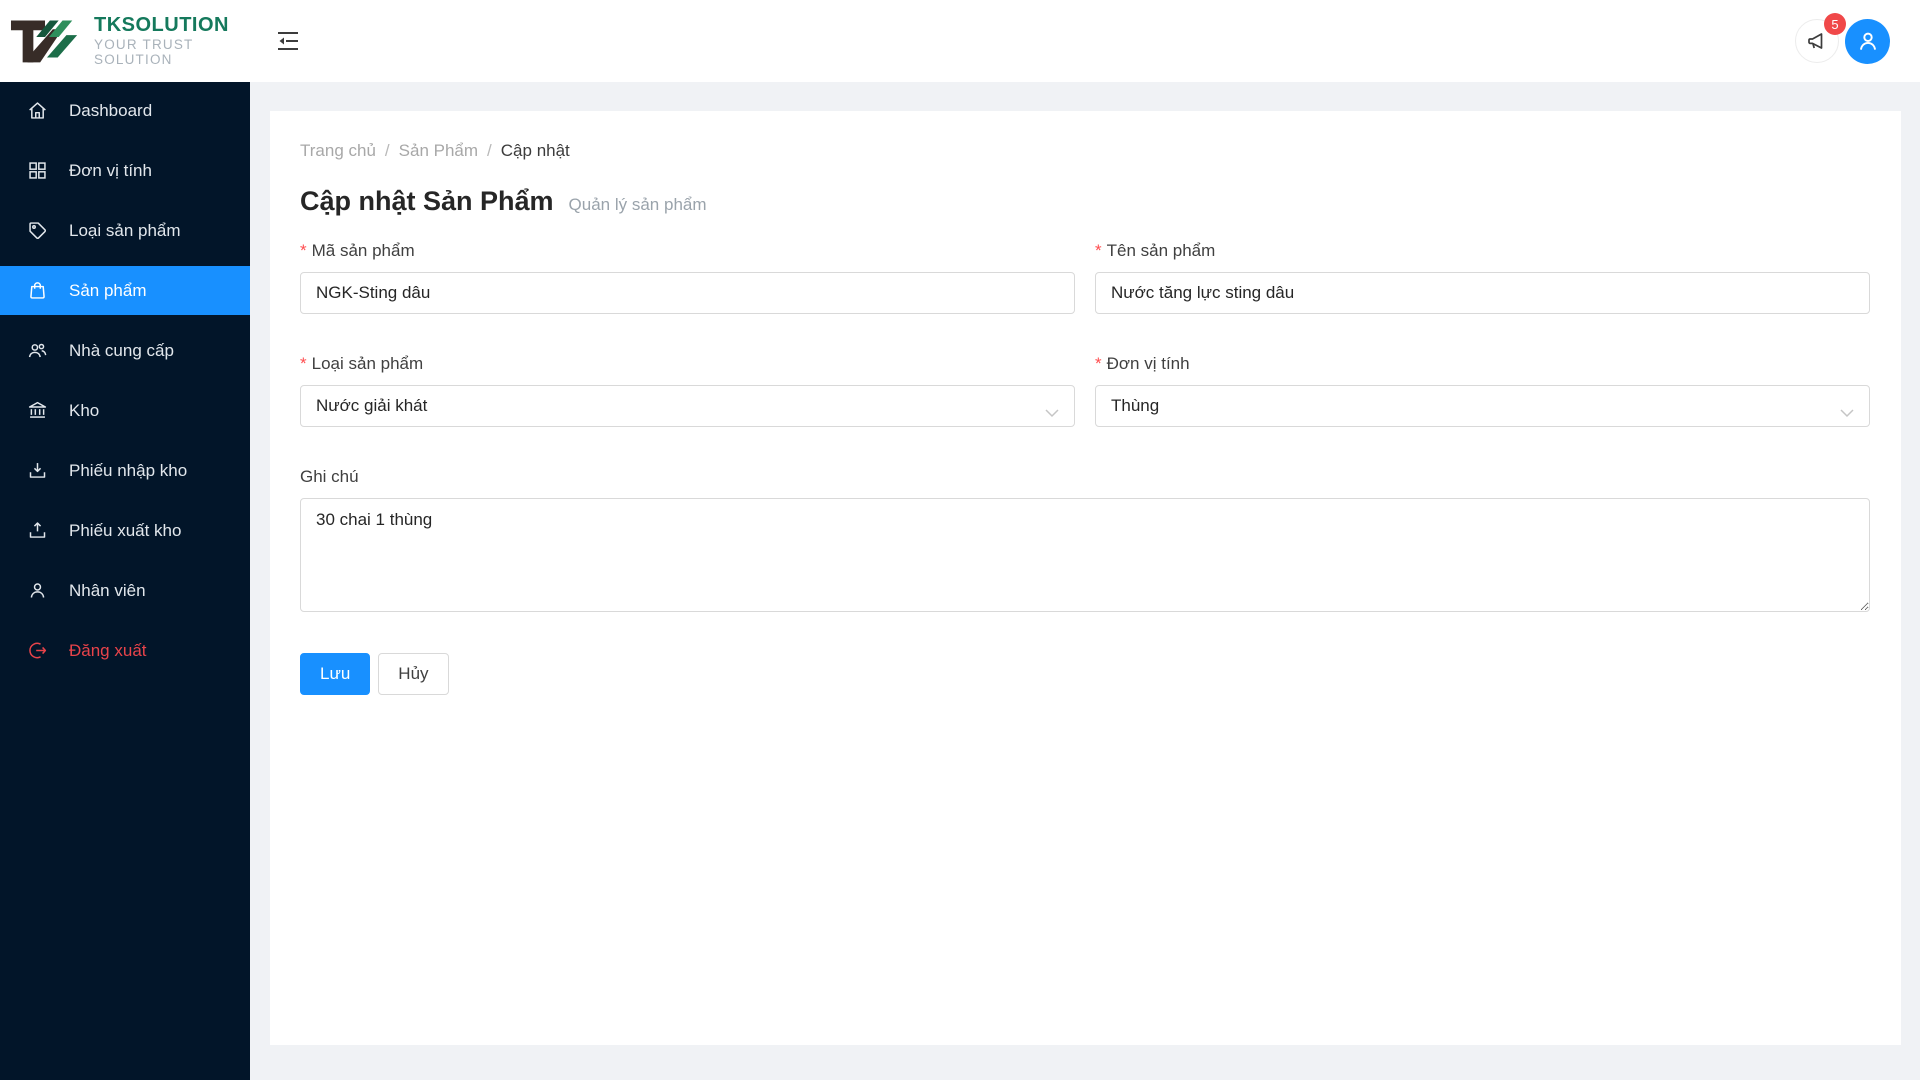  Describe the element at coordinates (111, 110) in the screenshot. I see `sidebar-item-label: Dashboard` at that location.